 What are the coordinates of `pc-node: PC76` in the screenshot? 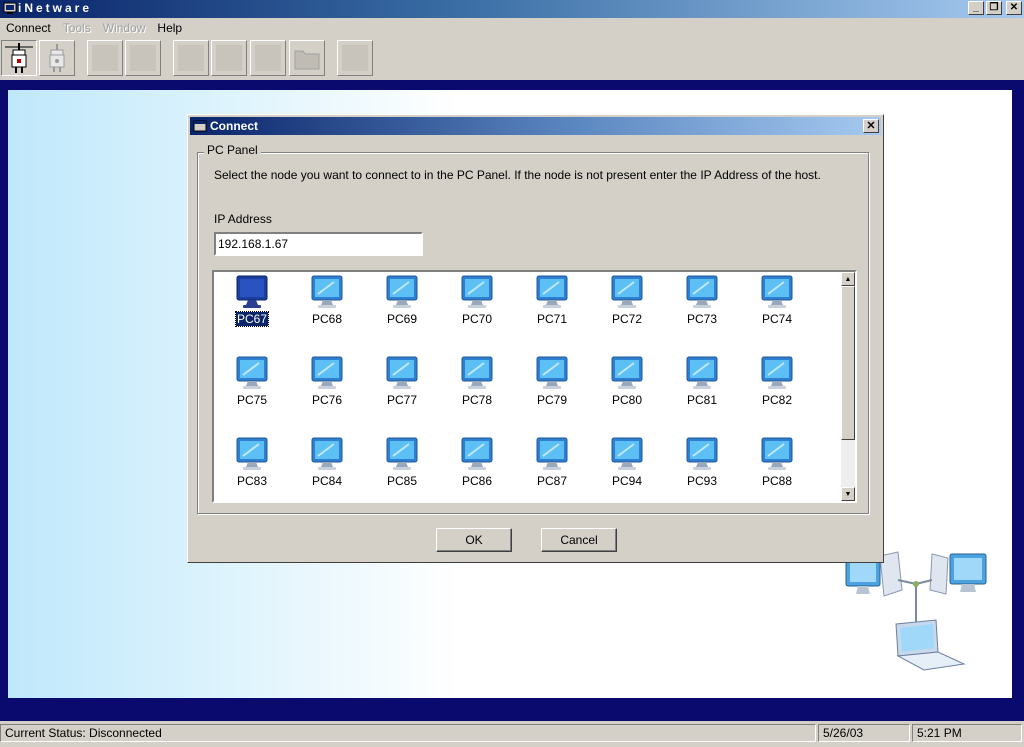 It's located at (327, 386).